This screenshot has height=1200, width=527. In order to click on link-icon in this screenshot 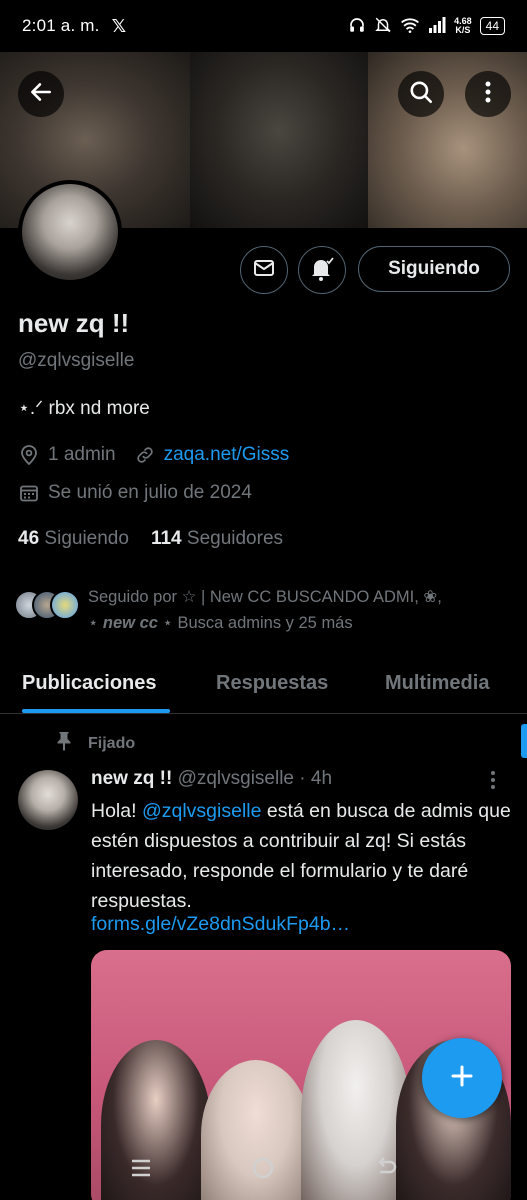, I will do `click(145, 455)`.